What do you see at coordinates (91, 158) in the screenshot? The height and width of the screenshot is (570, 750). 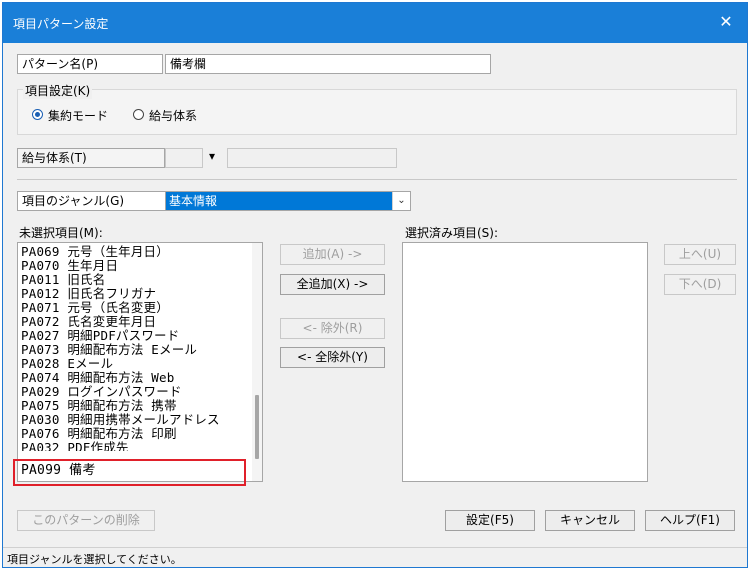 I see `salary-system-label: 給与体系(T)` at bounding box center [91, 158].